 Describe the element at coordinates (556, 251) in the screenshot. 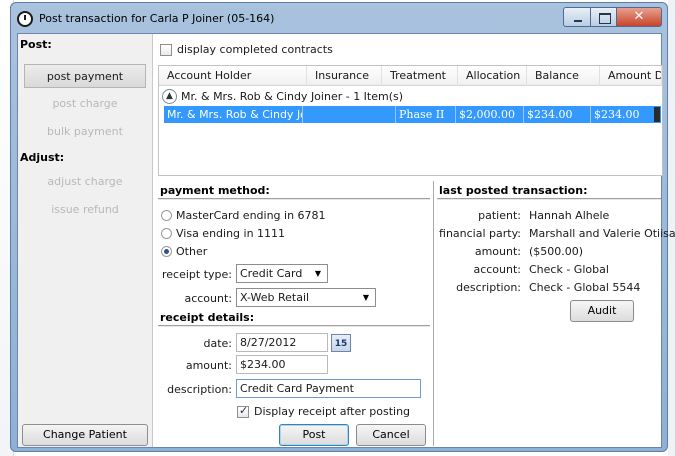

I see `last-amount-value: ($500.00)` at that location.